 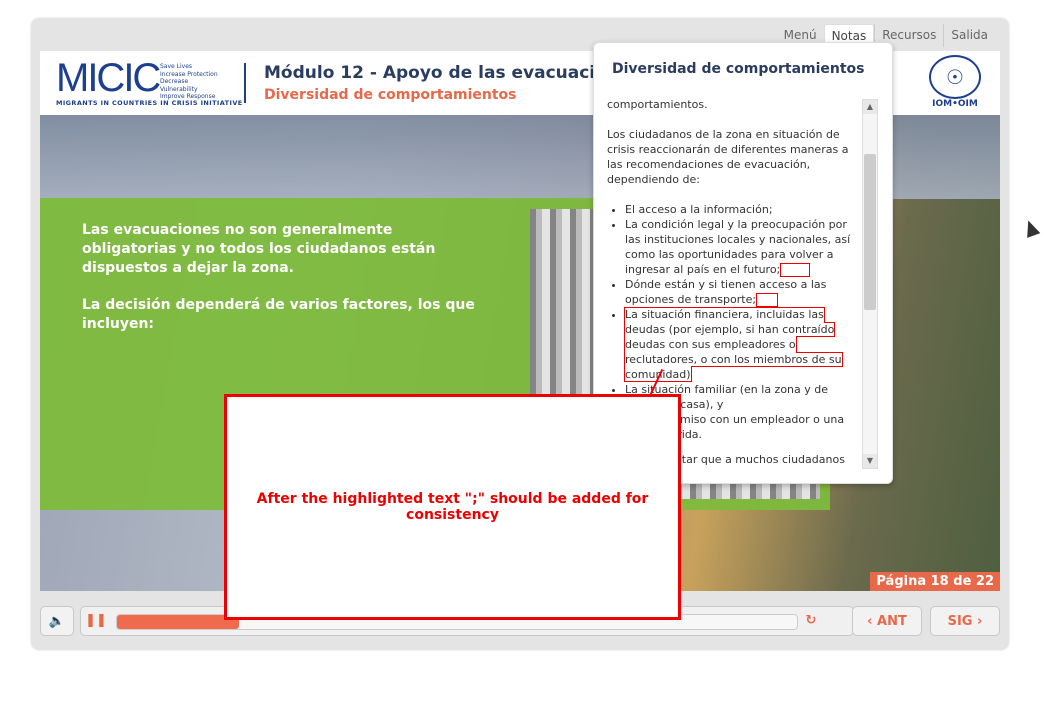 What do you see at coordinates (738, 69) in the screenshot?
I see `notes-title: Diversidad de comportamientos` at bounding box center [738, 69].